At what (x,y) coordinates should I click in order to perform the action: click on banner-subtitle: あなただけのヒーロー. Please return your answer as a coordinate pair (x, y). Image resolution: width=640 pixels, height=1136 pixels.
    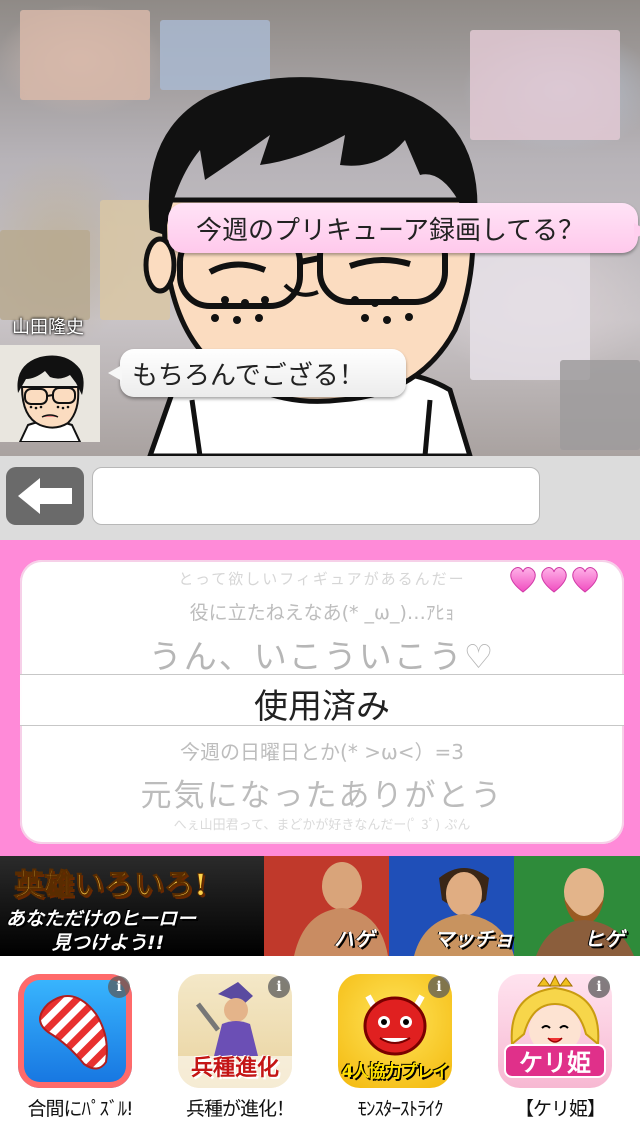
    Looking at the image, I should click on (101, 919).